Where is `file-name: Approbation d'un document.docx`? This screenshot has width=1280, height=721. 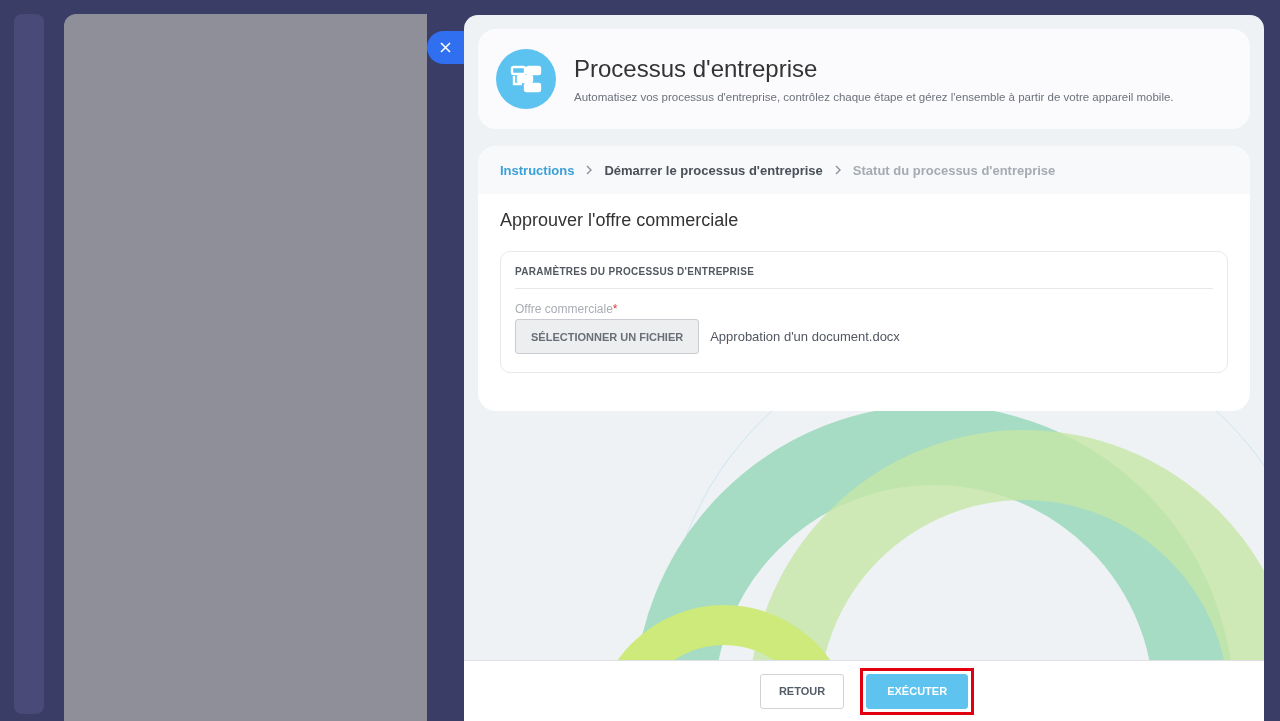
file-name: Approbation d'un document.docx is located at coordinates (805, 336).